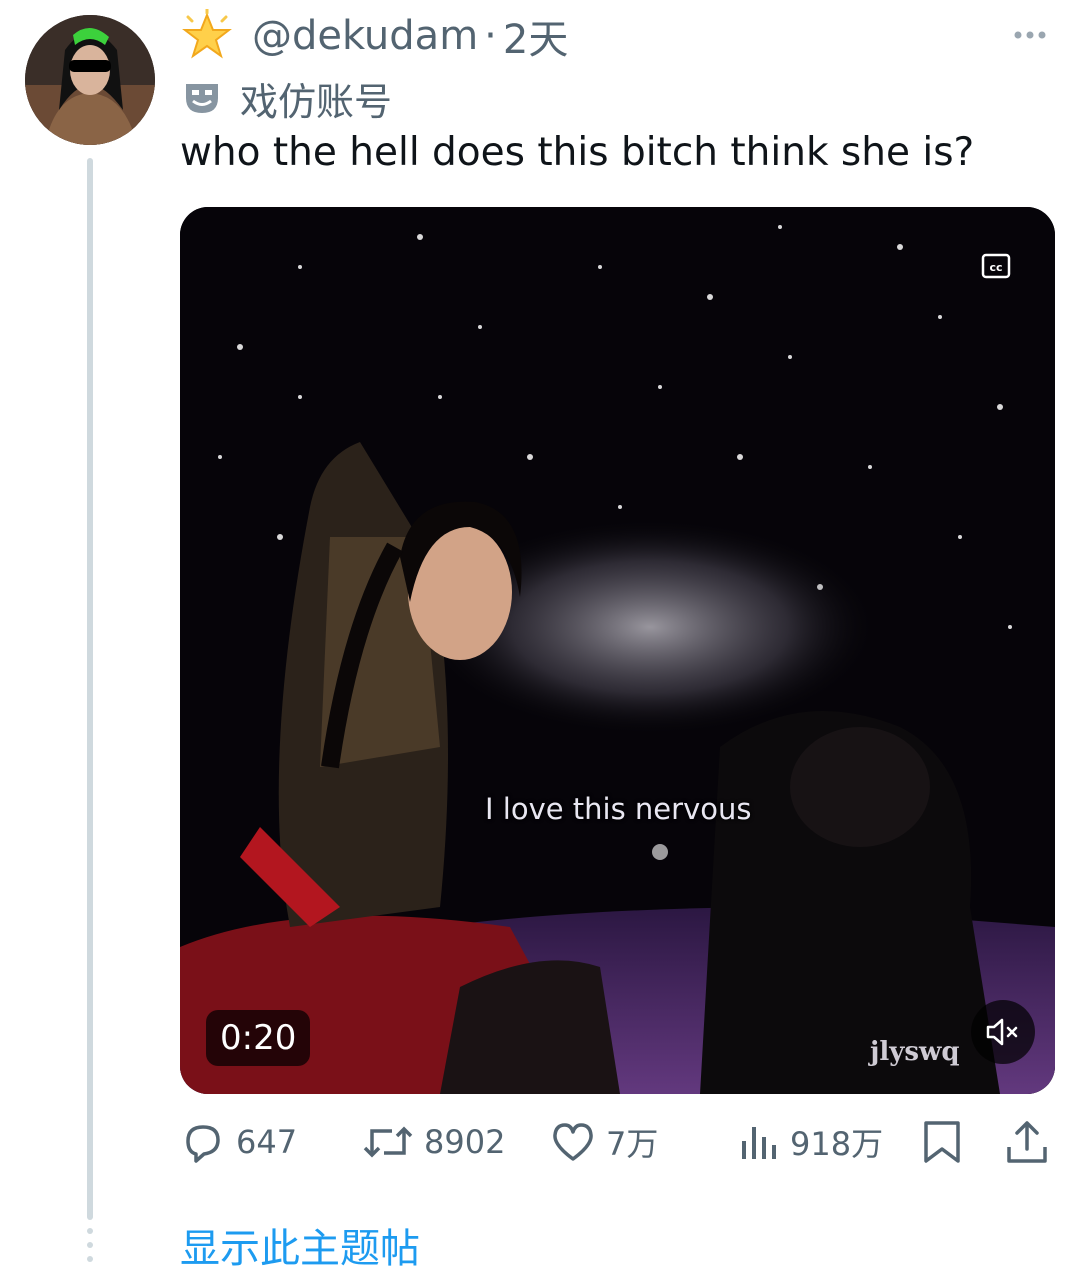  What do you see at coordinates (202, 98) in the screenshot?
I see `parody-mask-icon` at bounding box center [202, 98].